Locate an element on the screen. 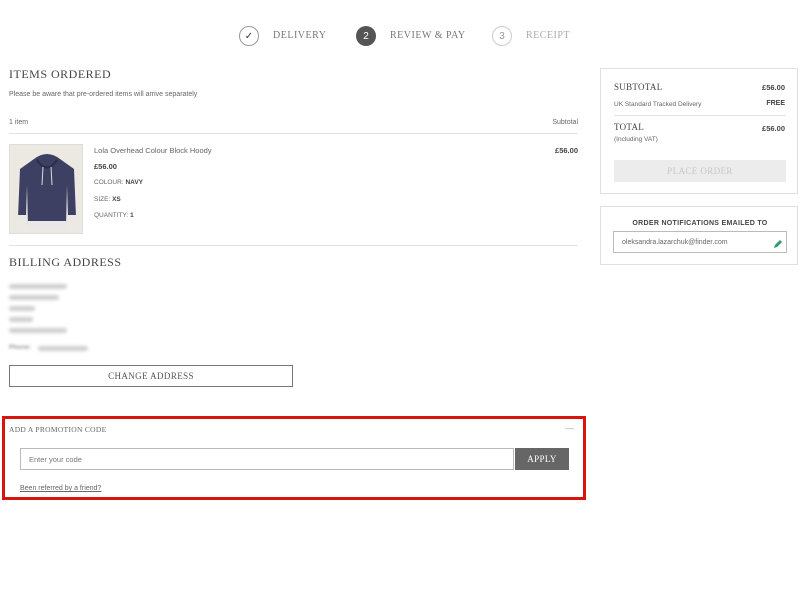 This screenshot has height=600, width=800. items-ordered-title: ITEMS ORDERED is located at coordinates (60, 74).